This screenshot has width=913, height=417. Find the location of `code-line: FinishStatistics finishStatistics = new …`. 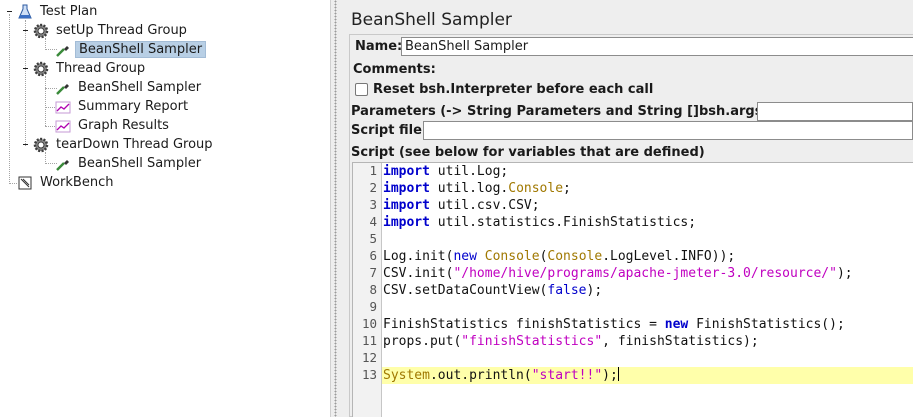

code-line: FinishStatistics finishStatistics = new … is located at coordinates (614, 324).